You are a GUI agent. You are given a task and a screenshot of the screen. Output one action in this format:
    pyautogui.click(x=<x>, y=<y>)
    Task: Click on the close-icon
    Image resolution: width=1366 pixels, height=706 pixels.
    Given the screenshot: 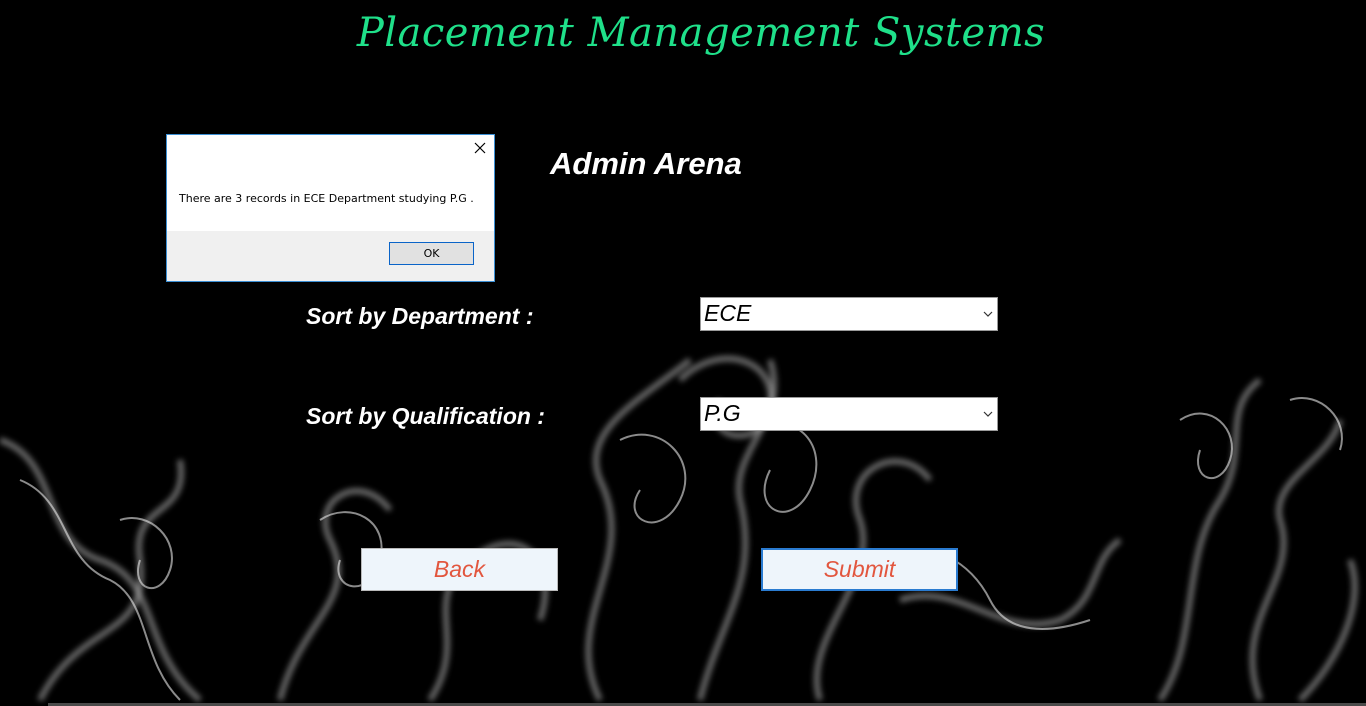 What is the action you would take?
    pyautogui.click(x=480, y=148)
    